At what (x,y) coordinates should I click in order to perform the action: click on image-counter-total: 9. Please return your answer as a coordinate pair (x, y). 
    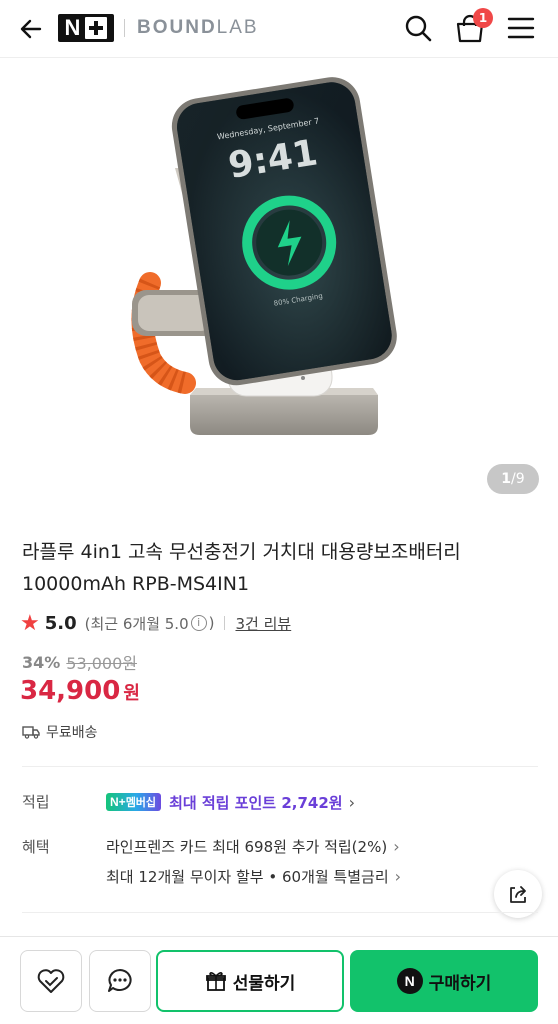
    Looking at the image, I should click on (520, 479).